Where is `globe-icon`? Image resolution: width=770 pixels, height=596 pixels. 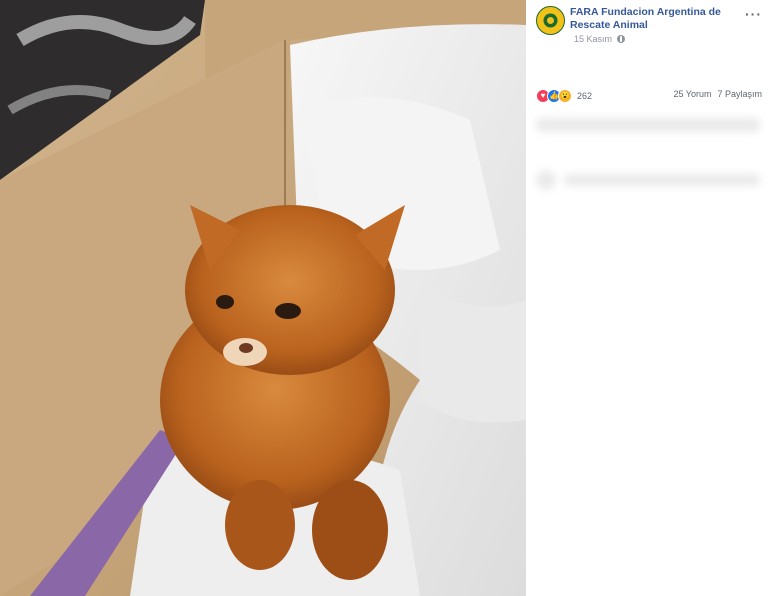 globe-icon is located at coordinates (621, 39).